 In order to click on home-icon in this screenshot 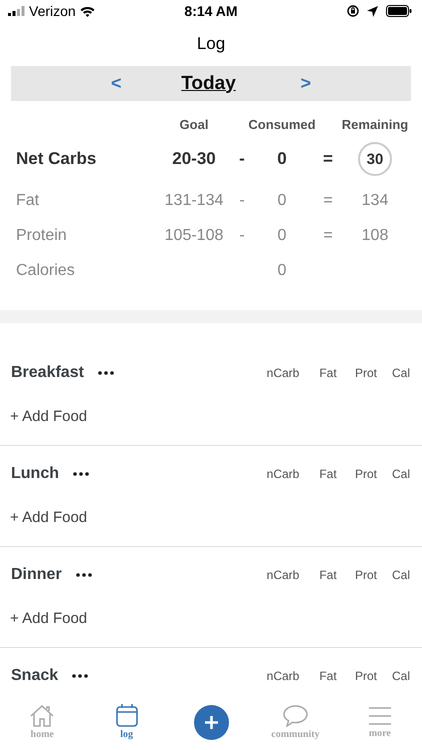, I will do `click(42, 715)`.